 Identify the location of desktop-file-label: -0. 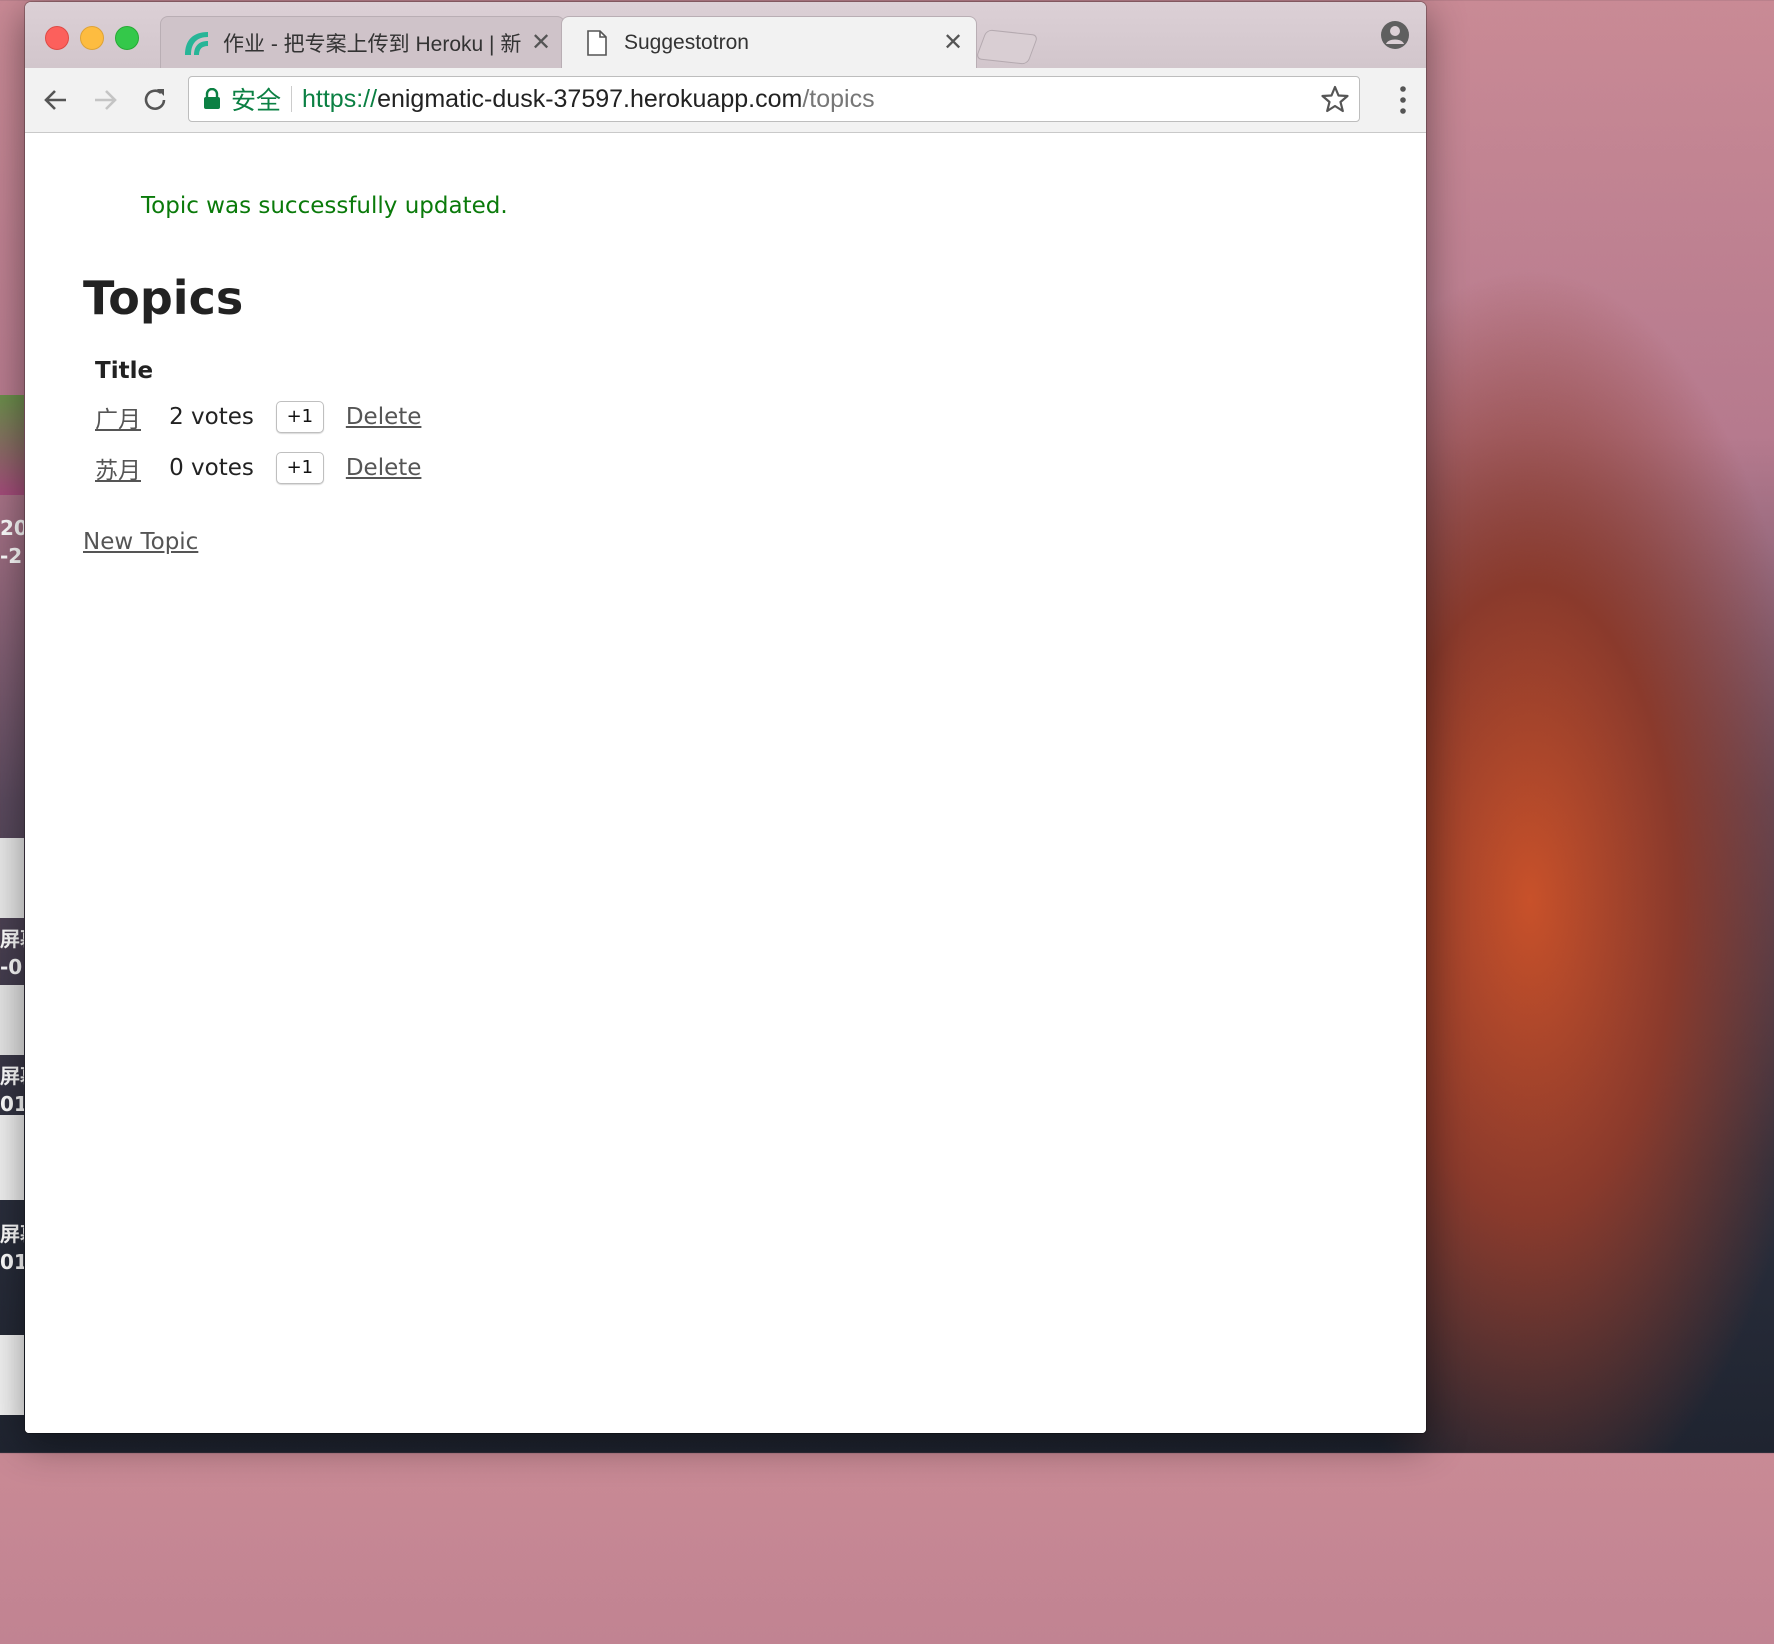
(11, 967).